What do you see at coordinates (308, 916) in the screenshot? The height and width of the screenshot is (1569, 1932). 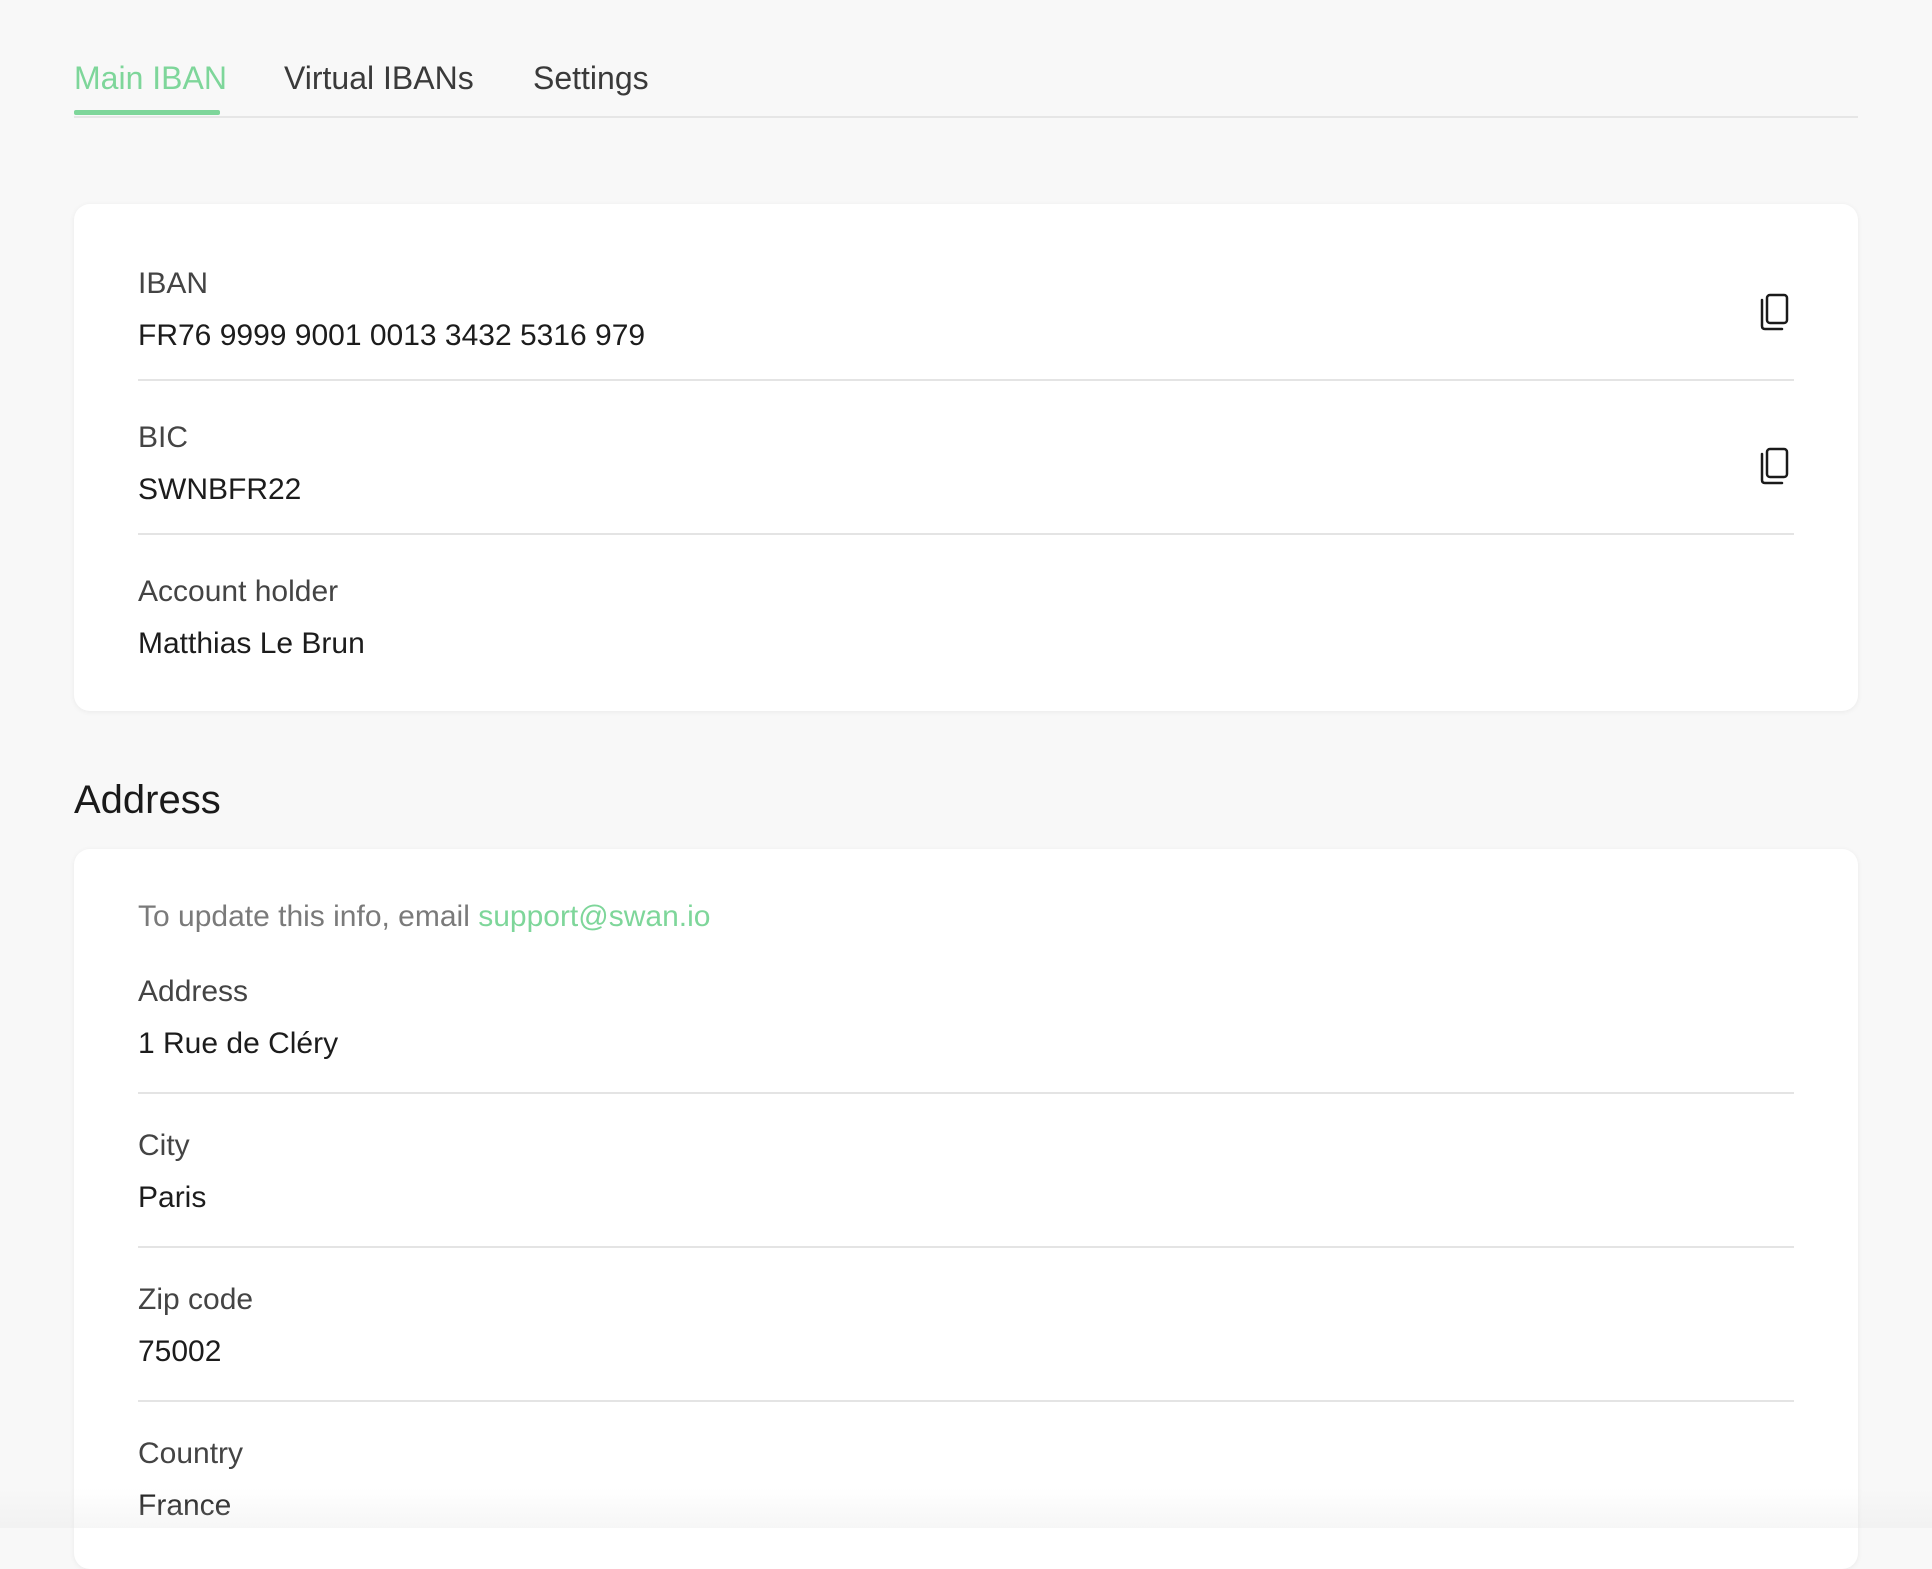 I see `helper-text: To update this info, email` at bounding box center [308, 916].